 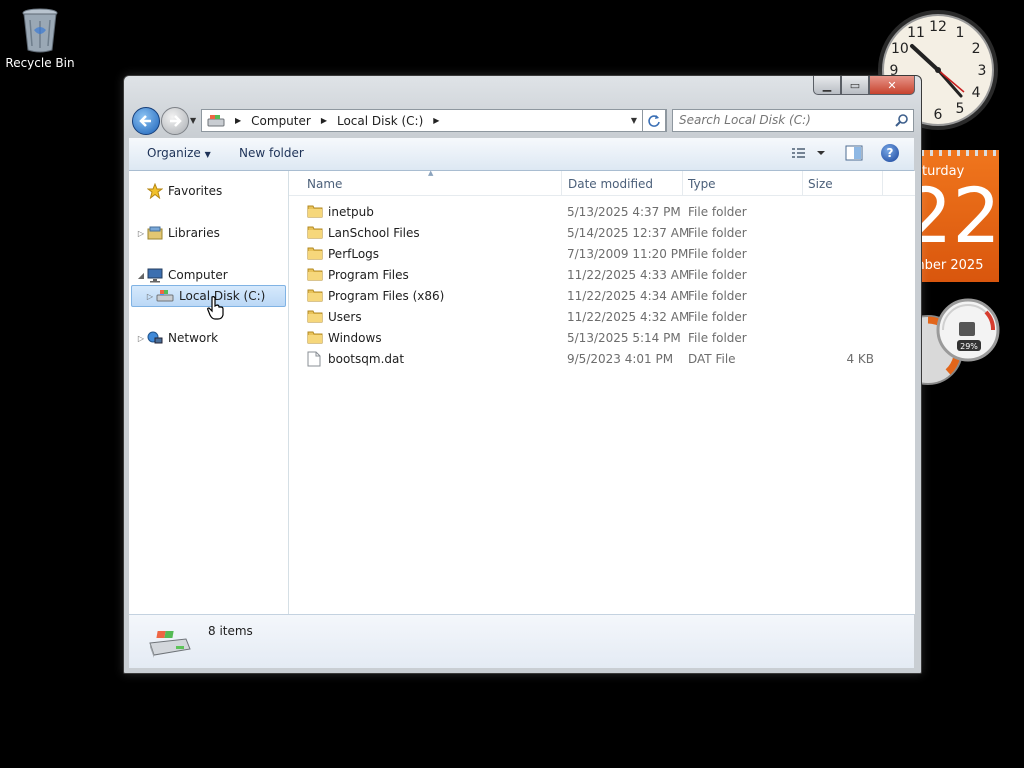 I want to click on file-date-modified: 9/5/2023 4:01 PM, so click(x=620, y=359).